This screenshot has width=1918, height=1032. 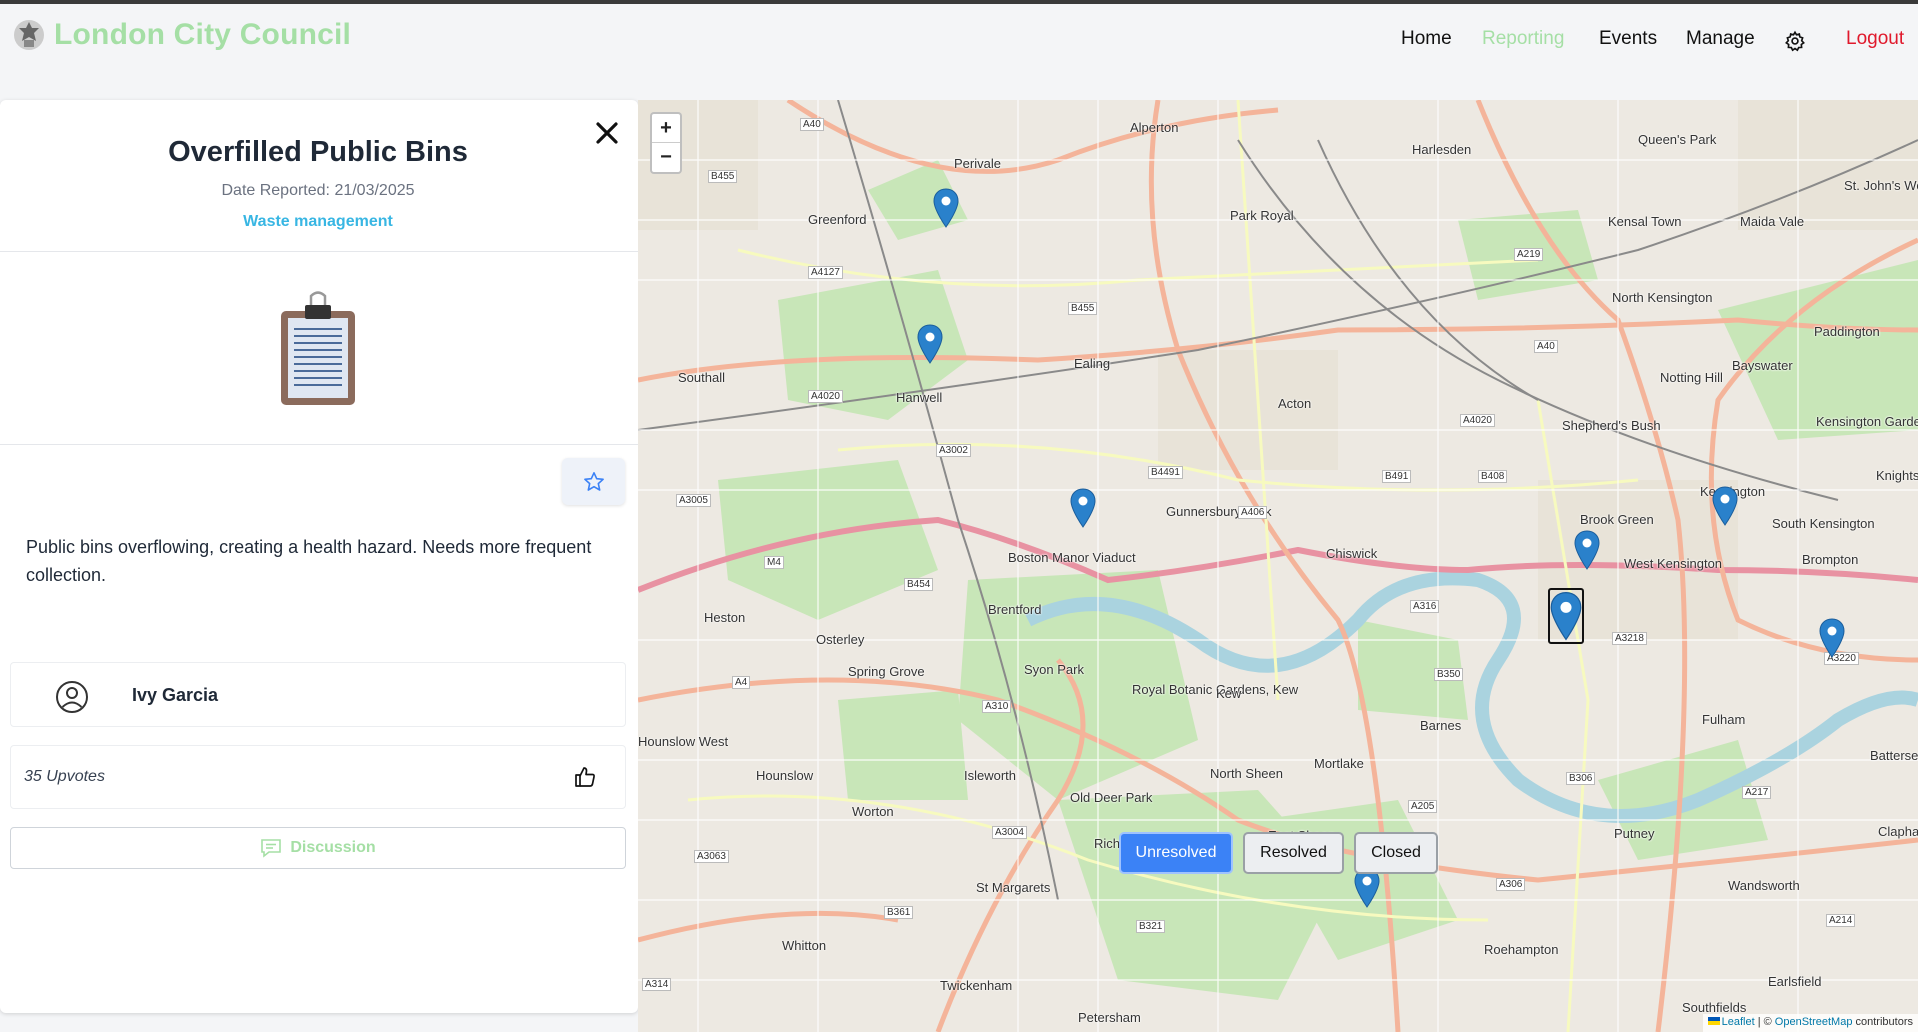 What do you see at coordinates (1511, 884) in the screenshot?
I see `road-label: A306` at bounding box center [1511, 884].